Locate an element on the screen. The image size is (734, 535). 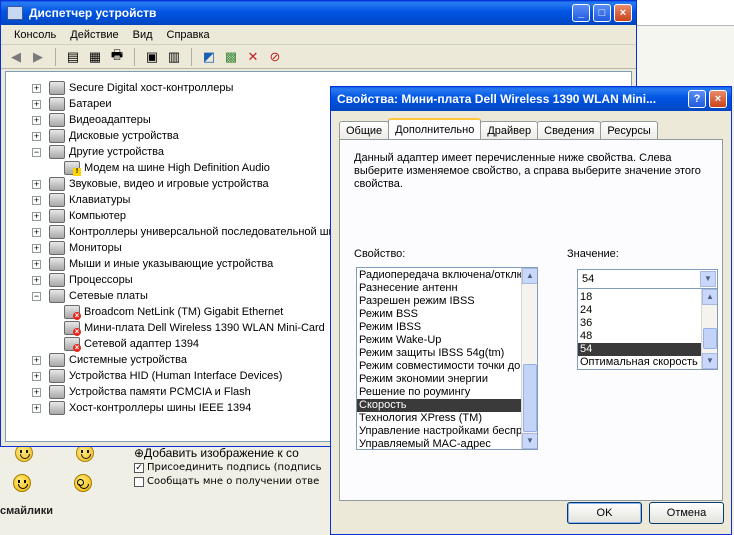
tree-category: − Сетевые платы is located at coordinates (90, 296).